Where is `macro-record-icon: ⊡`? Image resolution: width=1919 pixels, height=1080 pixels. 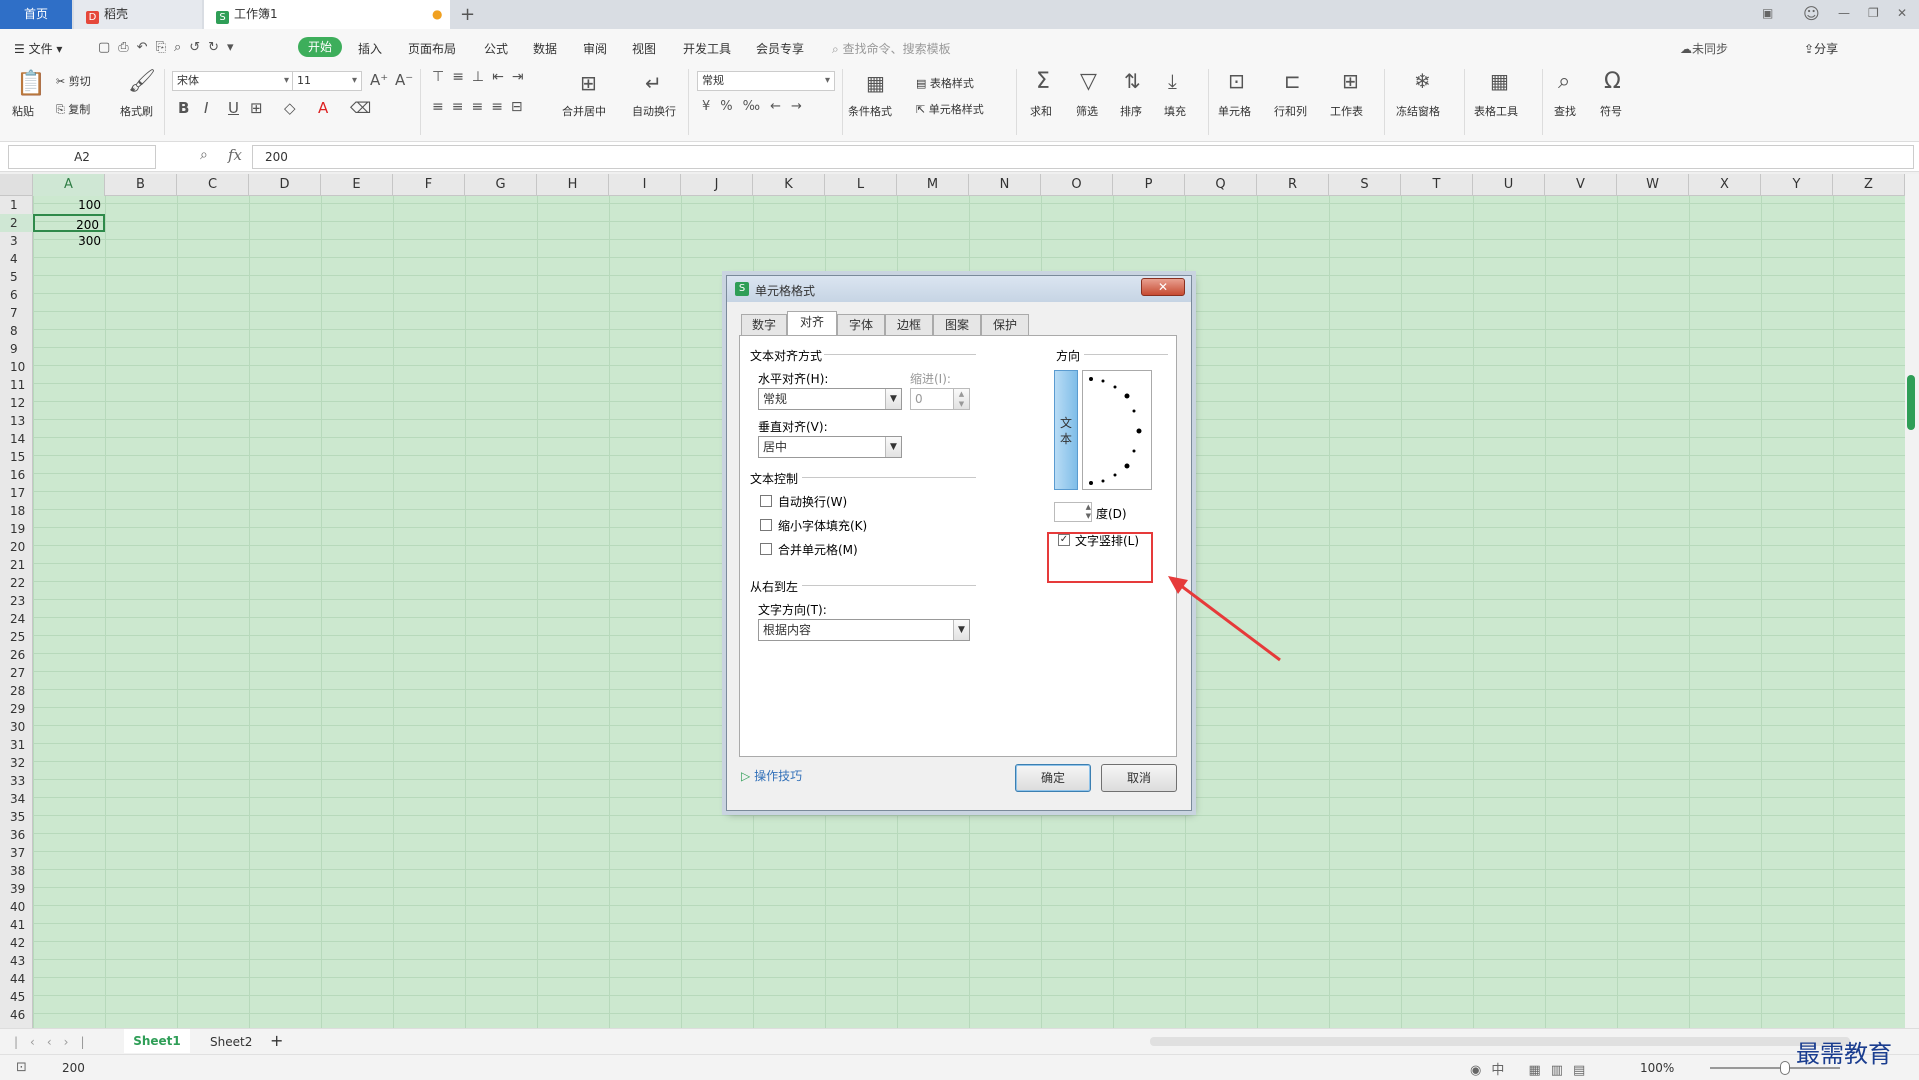
macro-record-icon: ⊡ is located at coordinates (21, 1067).